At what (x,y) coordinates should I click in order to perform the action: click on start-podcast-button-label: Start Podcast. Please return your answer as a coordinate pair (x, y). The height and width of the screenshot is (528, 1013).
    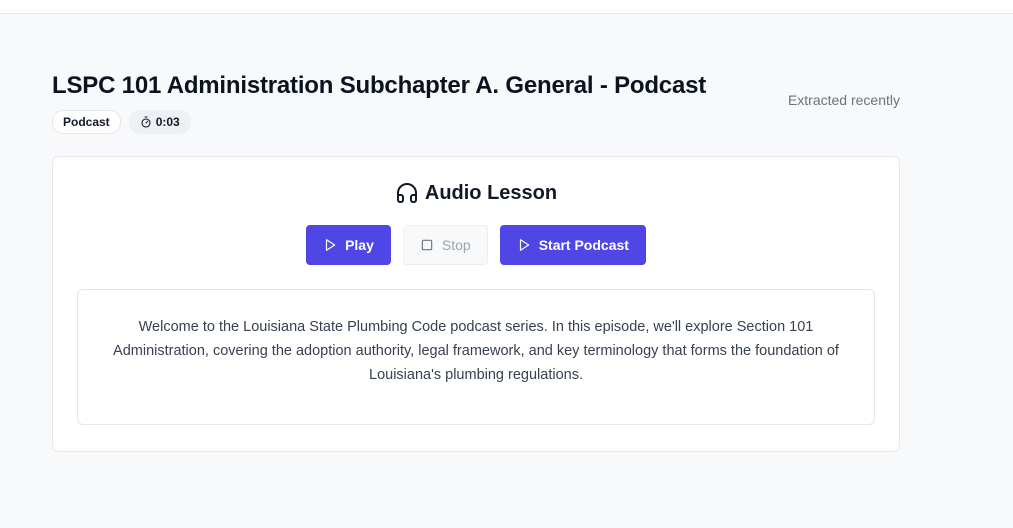
    Looking at the image, I should click on (583, 245).